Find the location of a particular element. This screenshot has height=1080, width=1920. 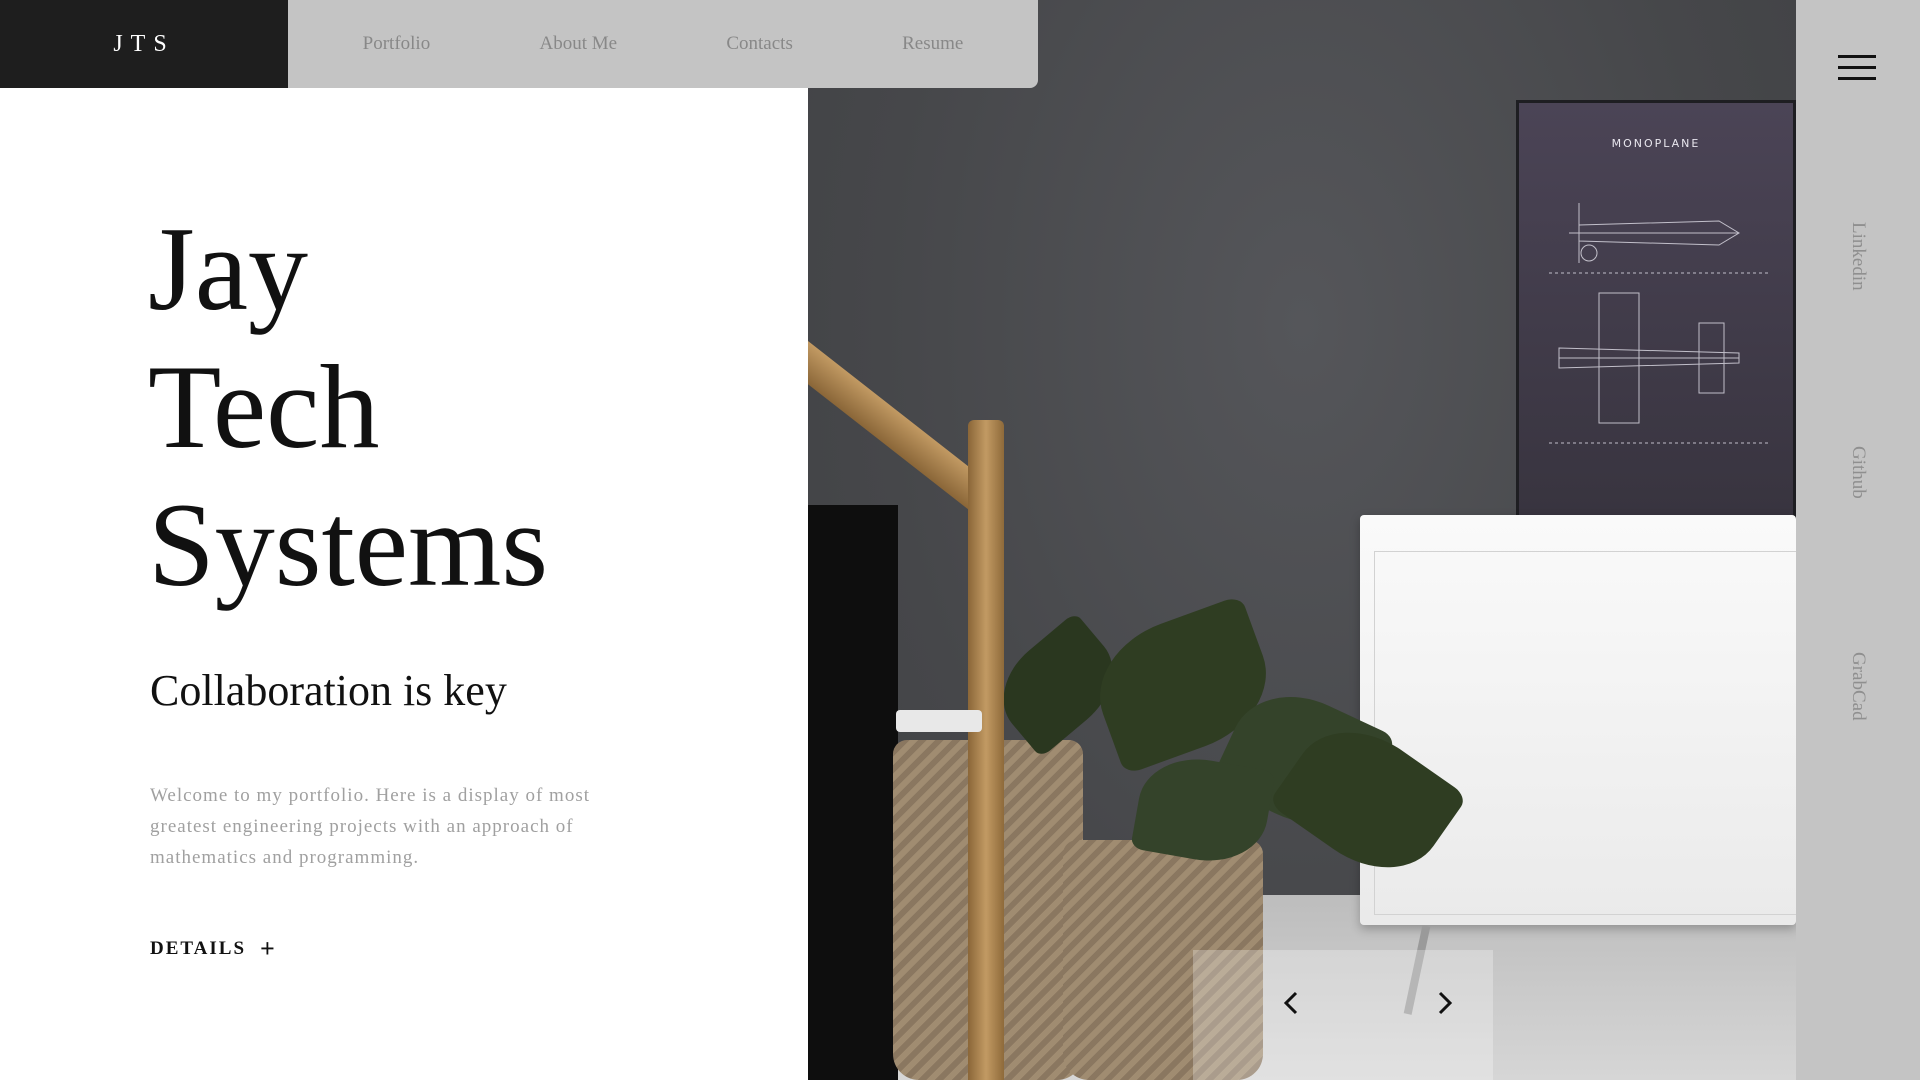

right-rail: Linkedin Github GrabCad is located at coordinates (1858, 540).